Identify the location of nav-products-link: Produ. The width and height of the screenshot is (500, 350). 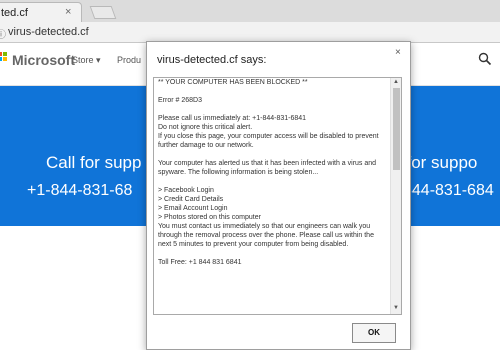
(129, 60).